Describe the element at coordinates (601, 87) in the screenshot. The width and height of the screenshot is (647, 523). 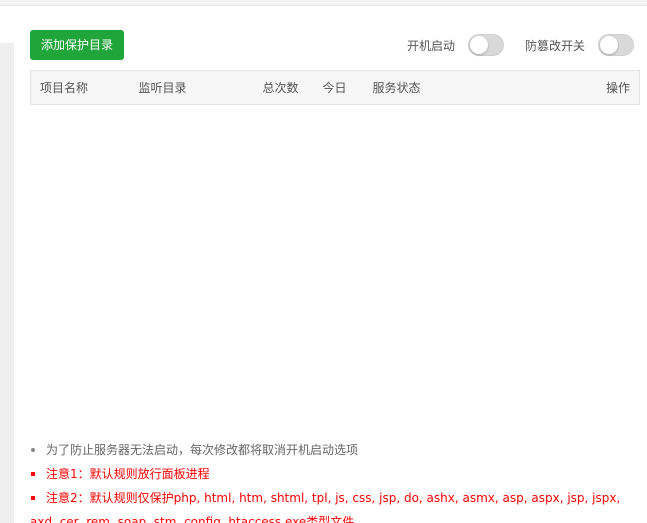
I see `column-header-actions: 操作` at that location.